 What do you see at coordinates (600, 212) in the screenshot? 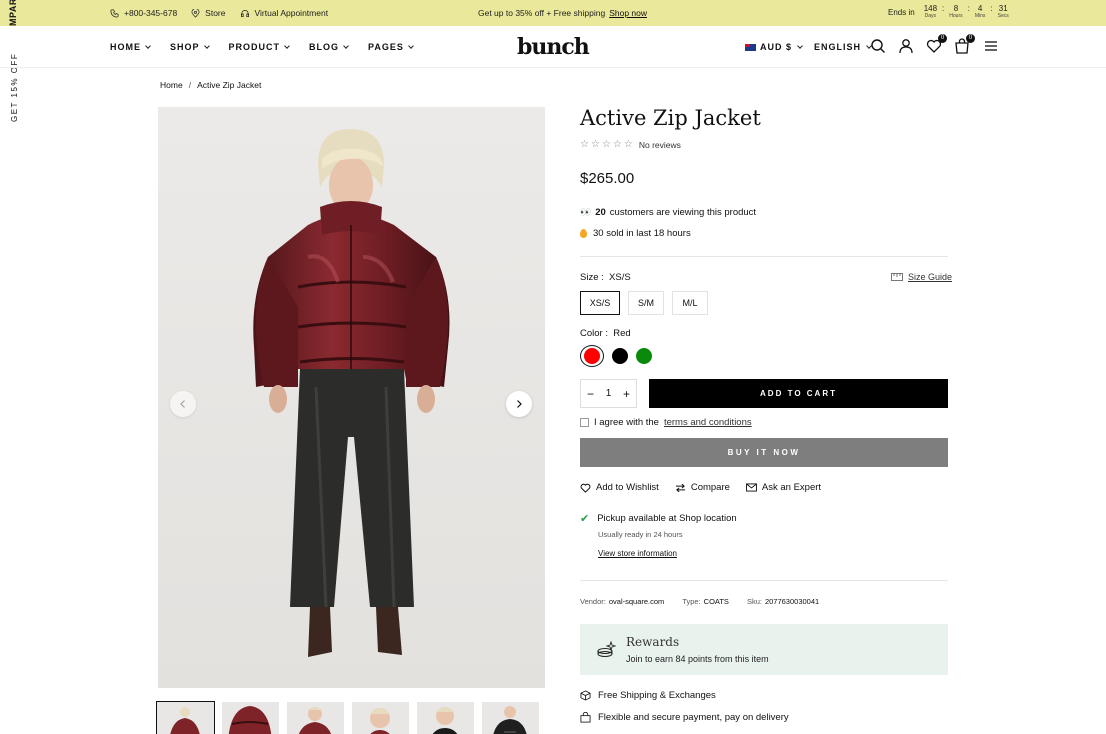
I see `viewing-count: 20` at bounding box center [600, 212].